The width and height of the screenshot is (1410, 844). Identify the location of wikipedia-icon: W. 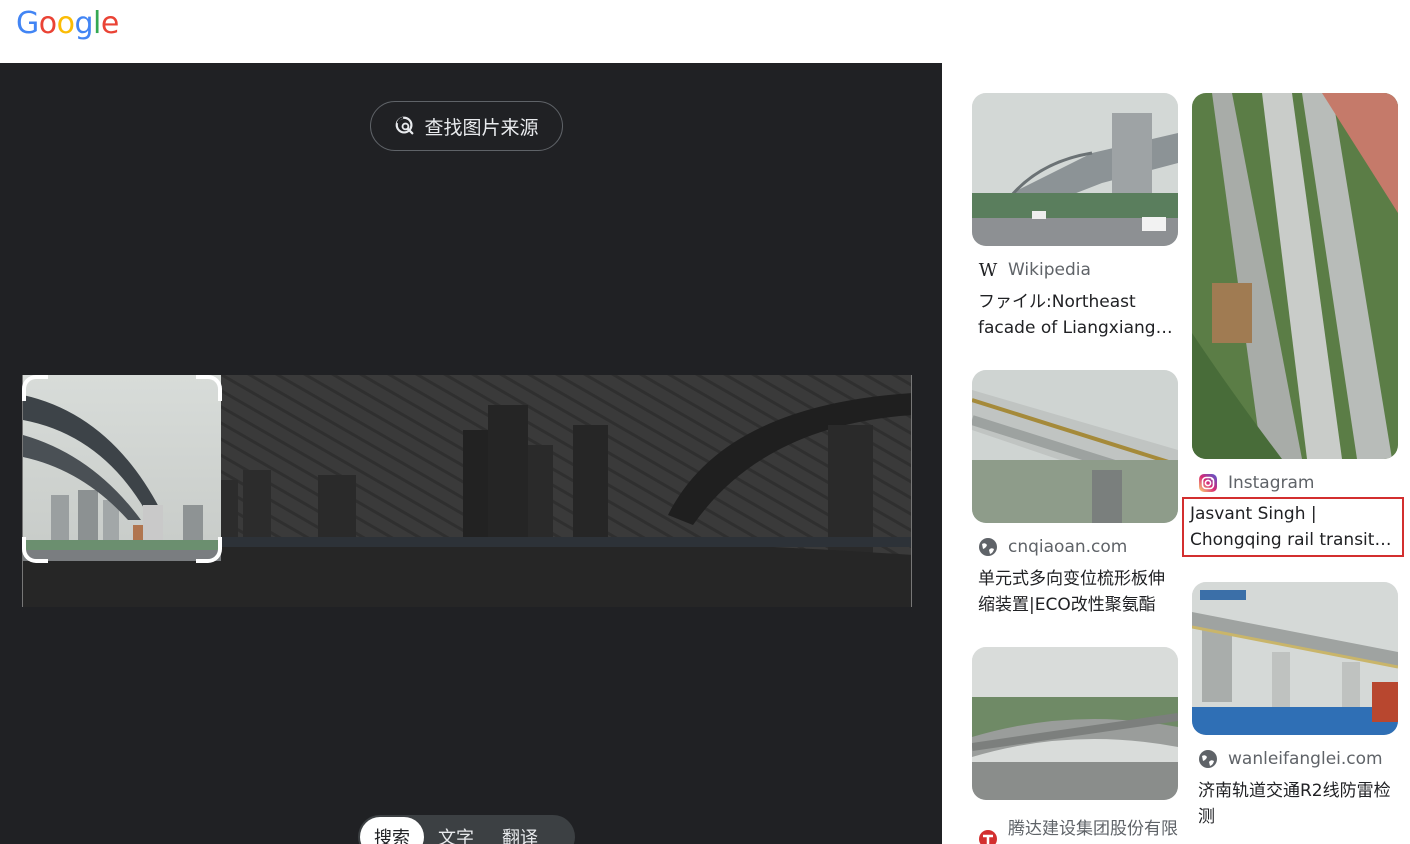
(988, 270).